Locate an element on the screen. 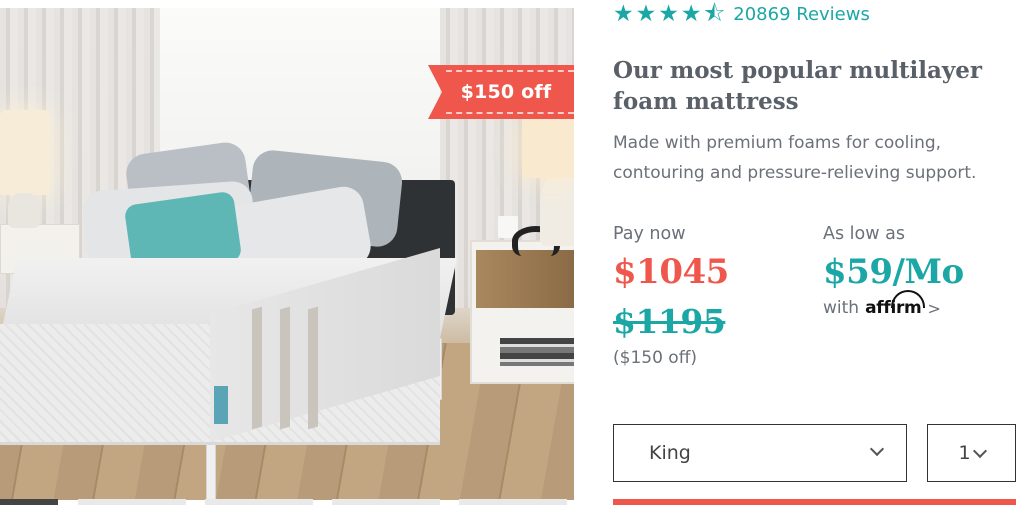  monthly-price: $59/Mo is located at coordinates (893, 272).